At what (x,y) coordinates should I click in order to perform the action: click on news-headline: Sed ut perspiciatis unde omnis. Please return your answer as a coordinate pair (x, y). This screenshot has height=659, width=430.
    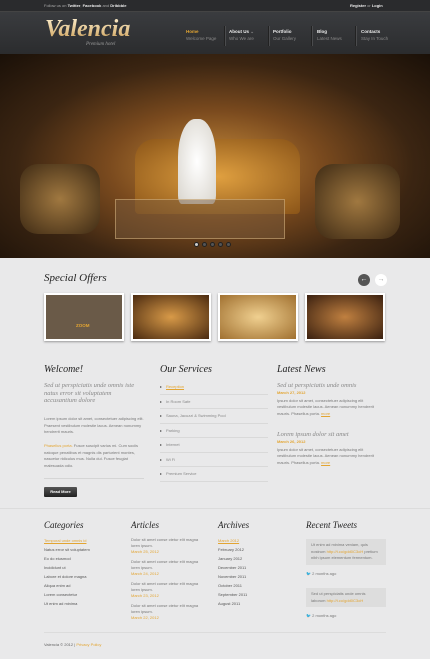
    Looking at the image, I should click on (329, 386).